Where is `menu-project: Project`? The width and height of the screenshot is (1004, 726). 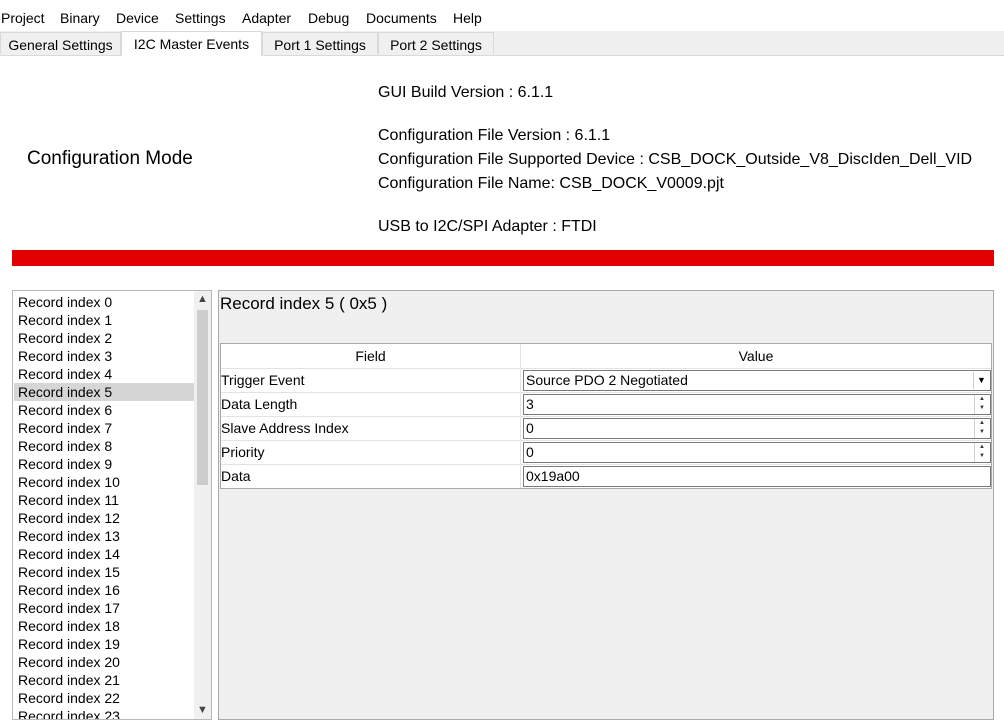 menu-project: Project is located at coordinates (23, 18).